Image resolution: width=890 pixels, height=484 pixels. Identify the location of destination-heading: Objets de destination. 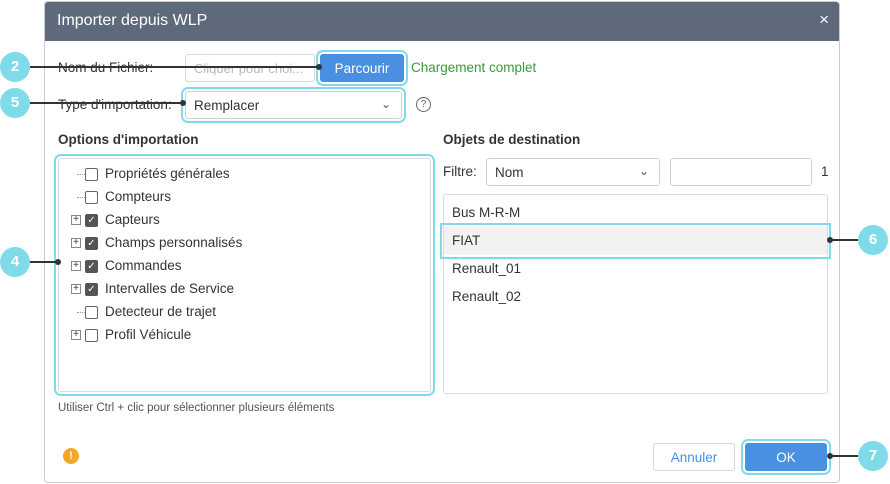
(512, 139).